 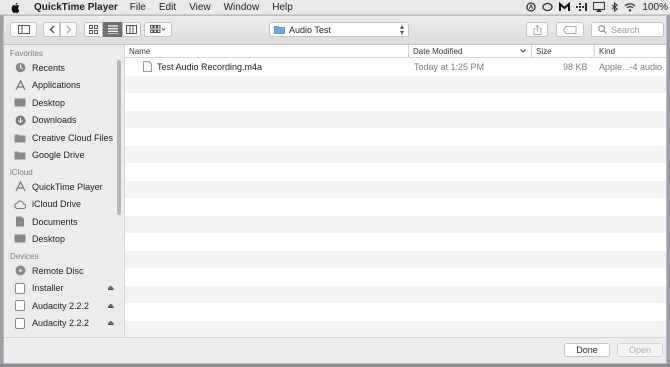 I want to click on disc-icon, so click(x=20, y=271).